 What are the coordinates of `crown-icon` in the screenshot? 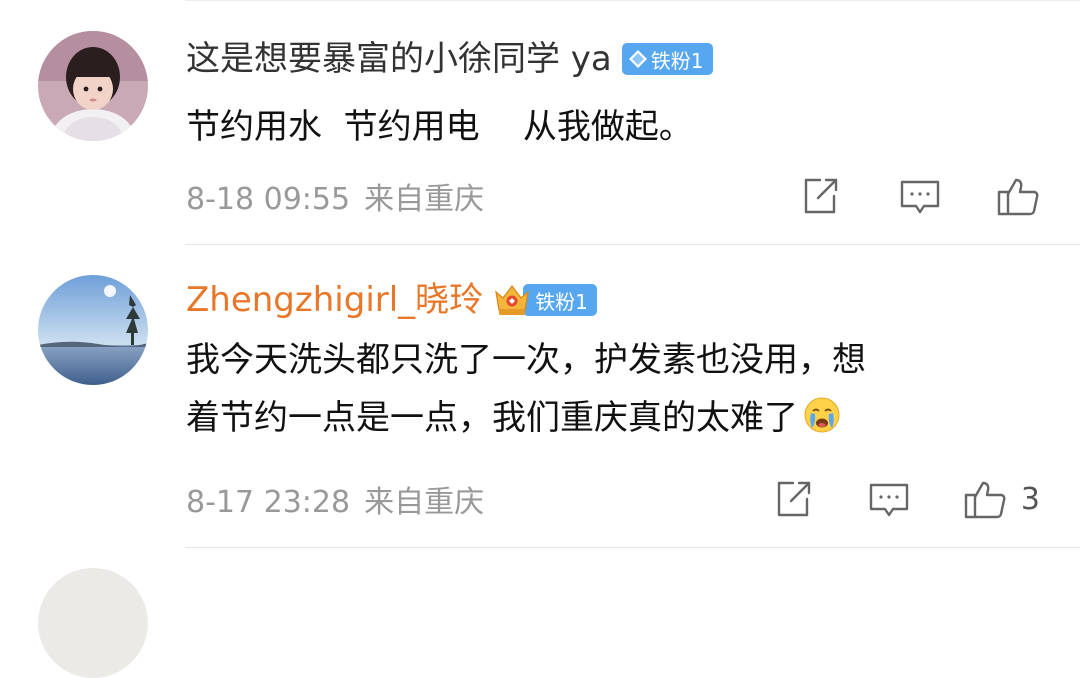 It's located at (512, 300).